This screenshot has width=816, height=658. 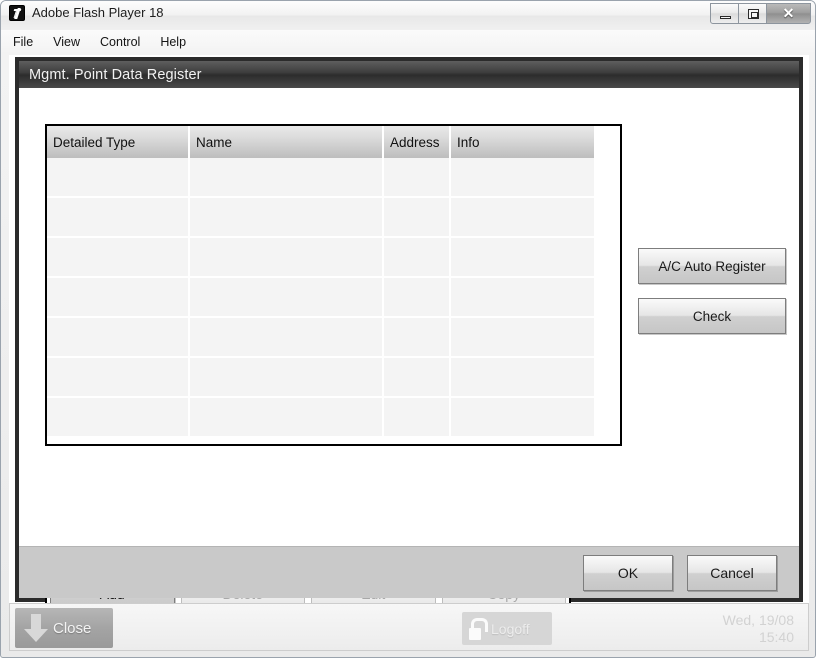 What do you see at coordinates (408, 41) in the screenshot?
I see `menu-bar: File View Control Help` at bounding box center [408, 41].